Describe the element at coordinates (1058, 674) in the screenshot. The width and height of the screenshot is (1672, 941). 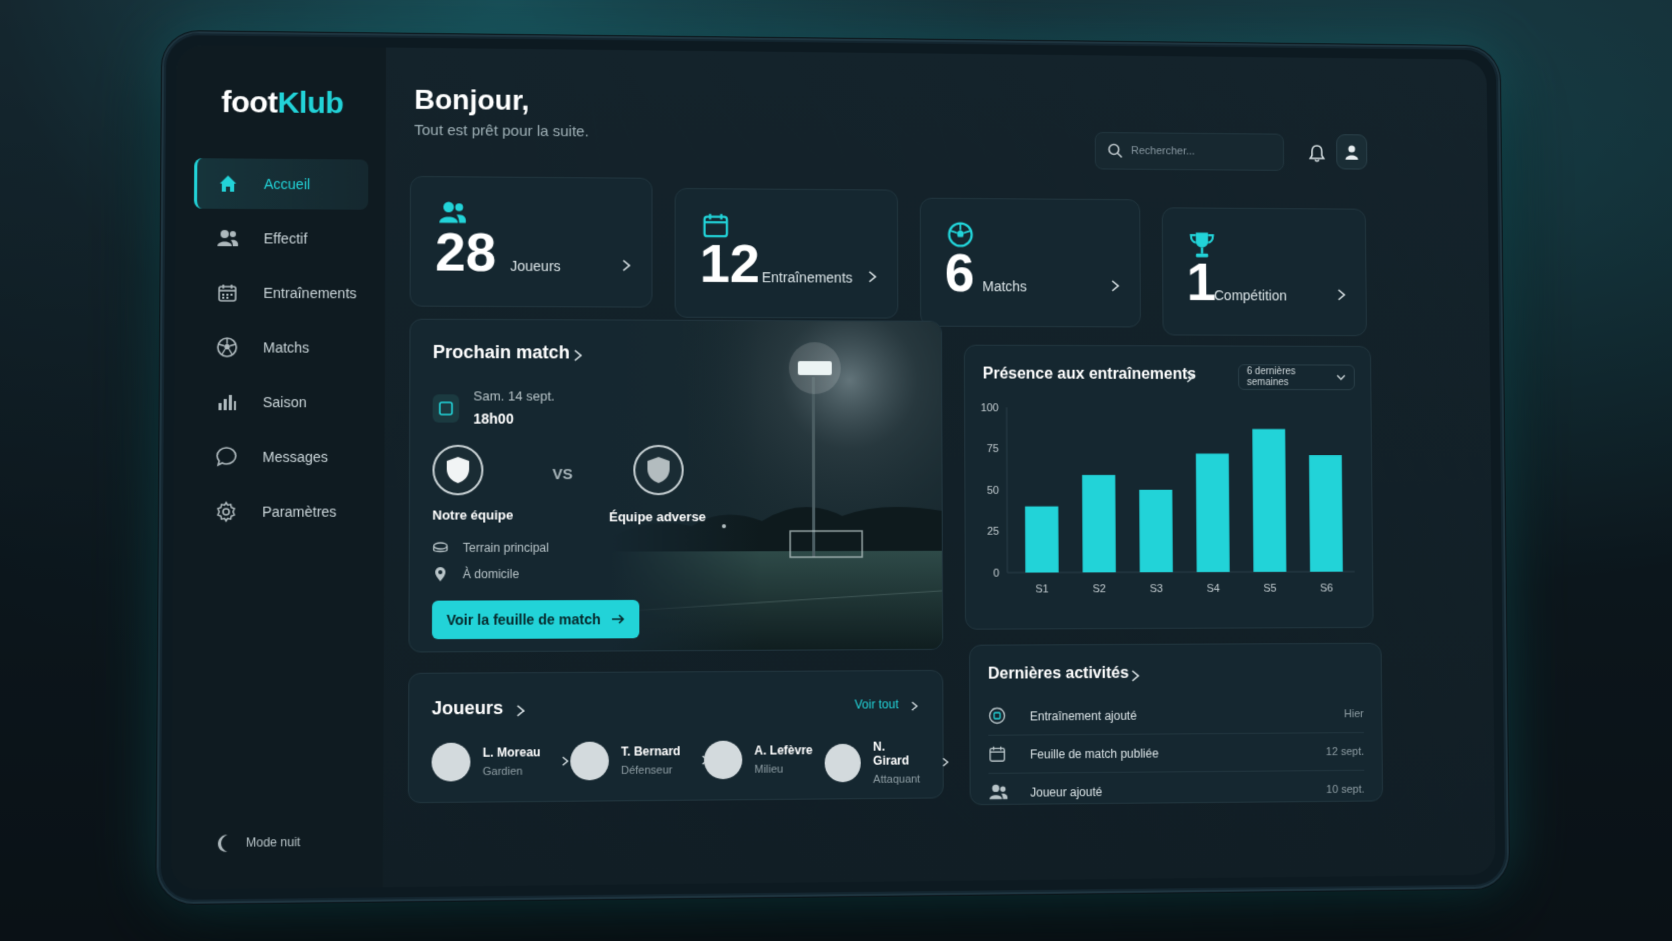
I see `activity-title: Dernières activités` at that location.